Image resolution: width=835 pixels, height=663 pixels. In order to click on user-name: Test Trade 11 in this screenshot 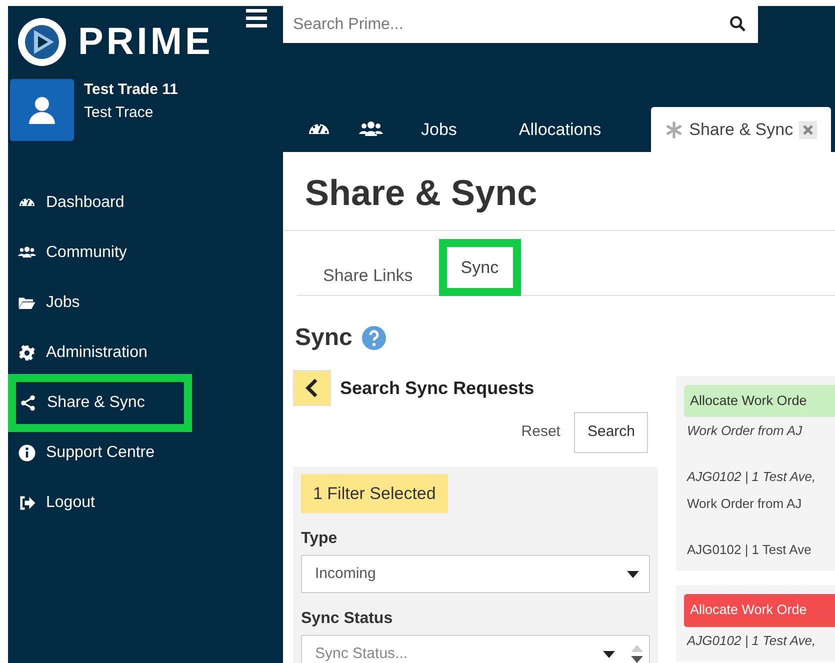, I will do `click(131, 90)`.